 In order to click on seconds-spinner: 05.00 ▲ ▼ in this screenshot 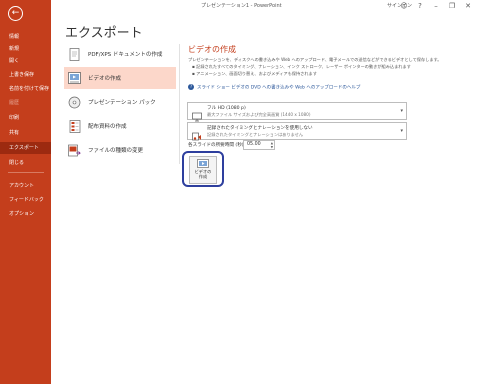, I will do `click(259, 145)`.